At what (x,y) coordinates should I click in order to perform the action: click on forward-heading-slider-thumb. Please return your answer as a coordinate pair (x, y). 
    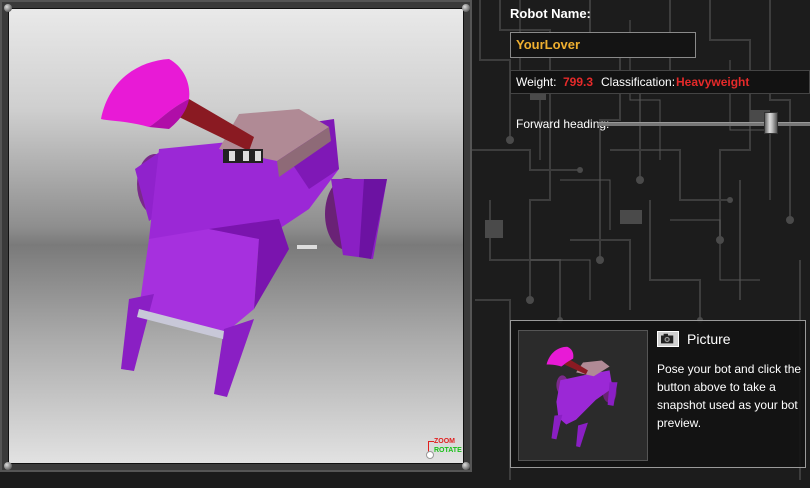
    Looking at the image, I should click on (771, 123).